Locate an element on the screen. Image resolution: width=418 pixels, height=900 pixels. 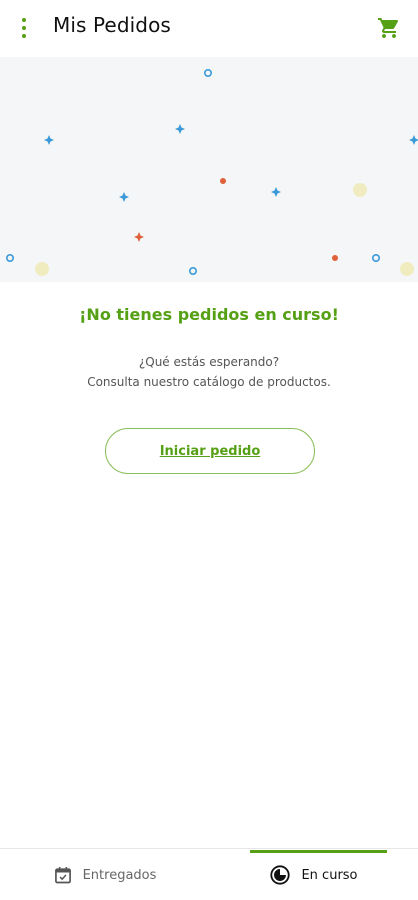
tab-delivered-label: Entregados is located at coordinates (119, 875).